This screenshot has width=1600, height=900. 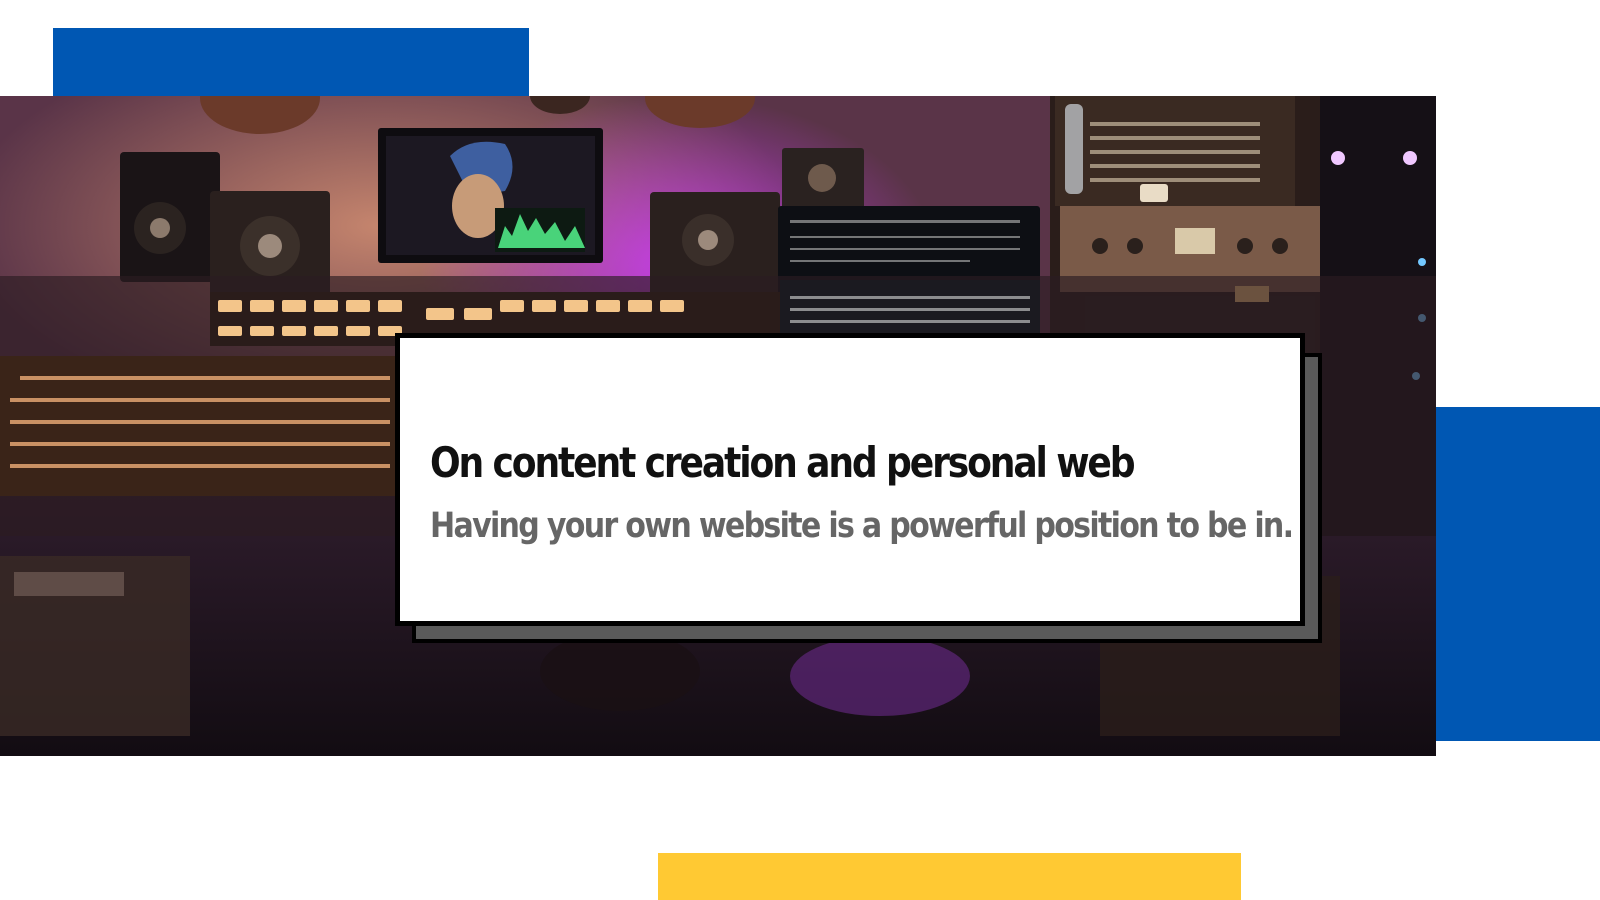 What do you see at coordinates (291, 62) in the screenshot?
I see `decorative-blue-bar-top` at bounding box center [291, 62].